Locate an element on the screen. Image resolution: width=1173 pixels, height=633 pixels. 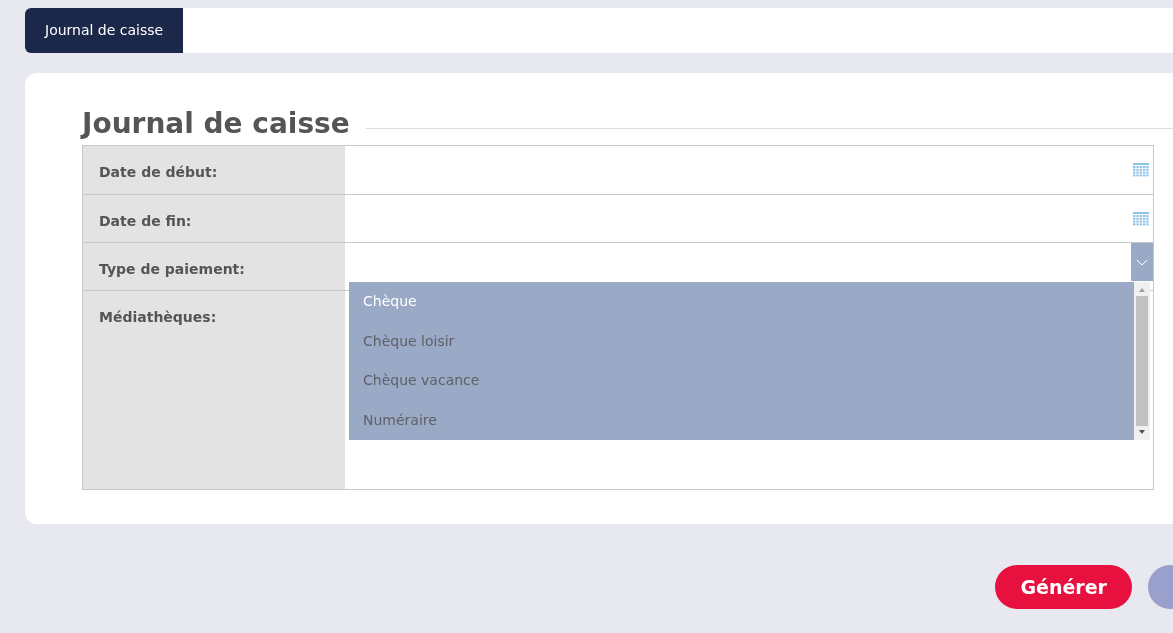
field-label: Médiathèques: is located at coordinates (158, 317).